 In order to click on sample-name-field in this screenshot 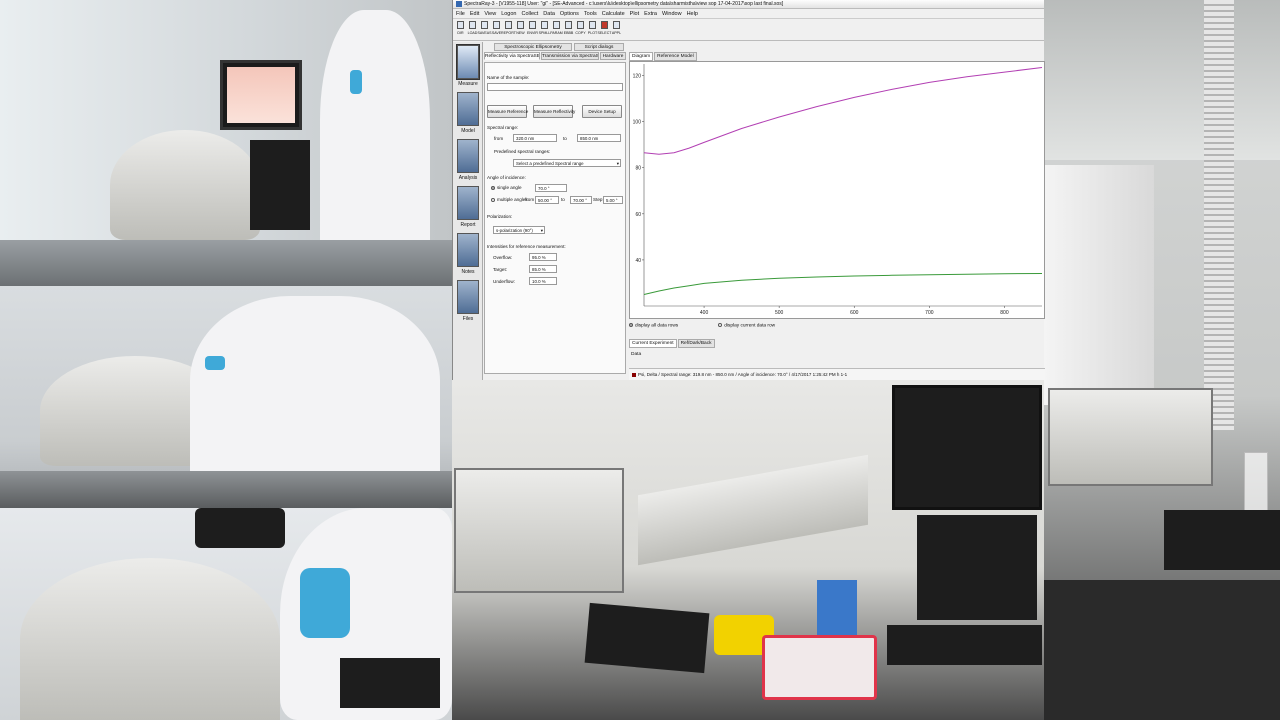, I will do `click(555, 87)`.